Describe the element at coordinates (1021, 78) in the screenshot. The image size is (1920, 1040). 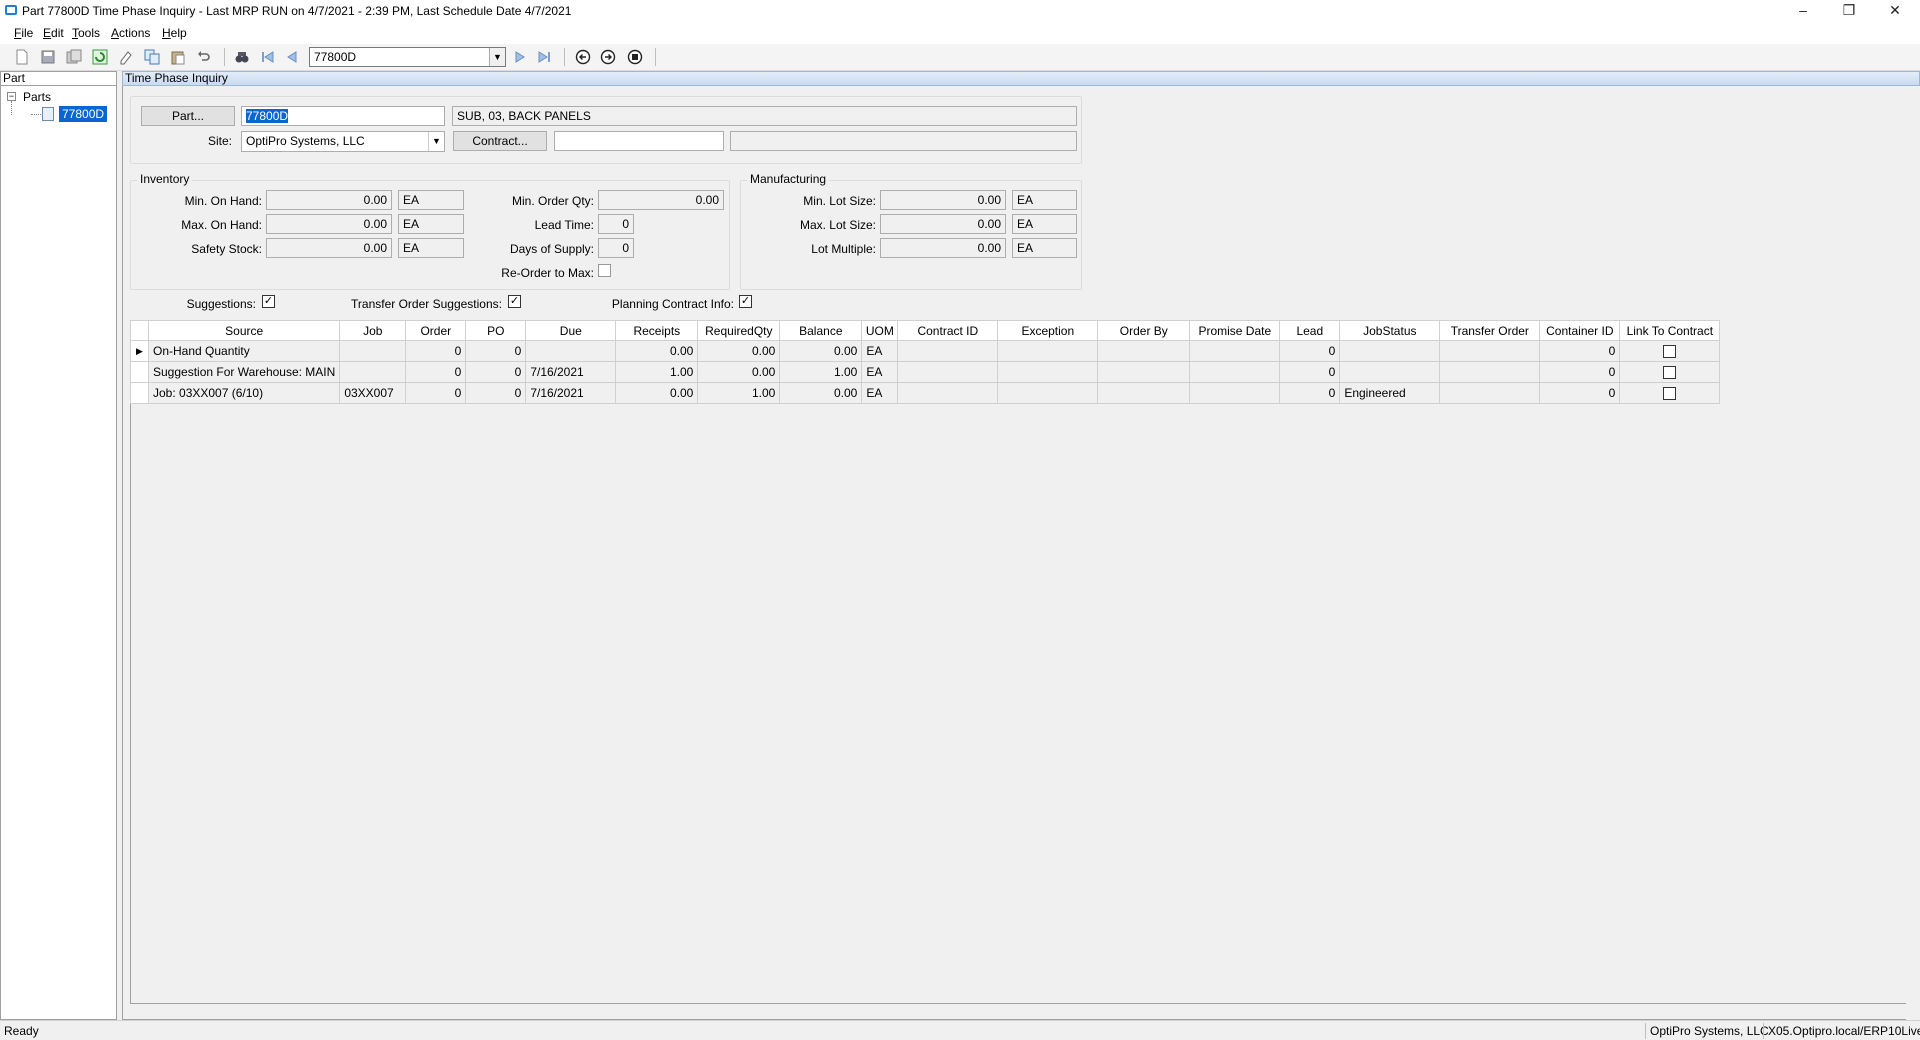
I see `main-panel-header: Time Phase Inquiry` at that location.